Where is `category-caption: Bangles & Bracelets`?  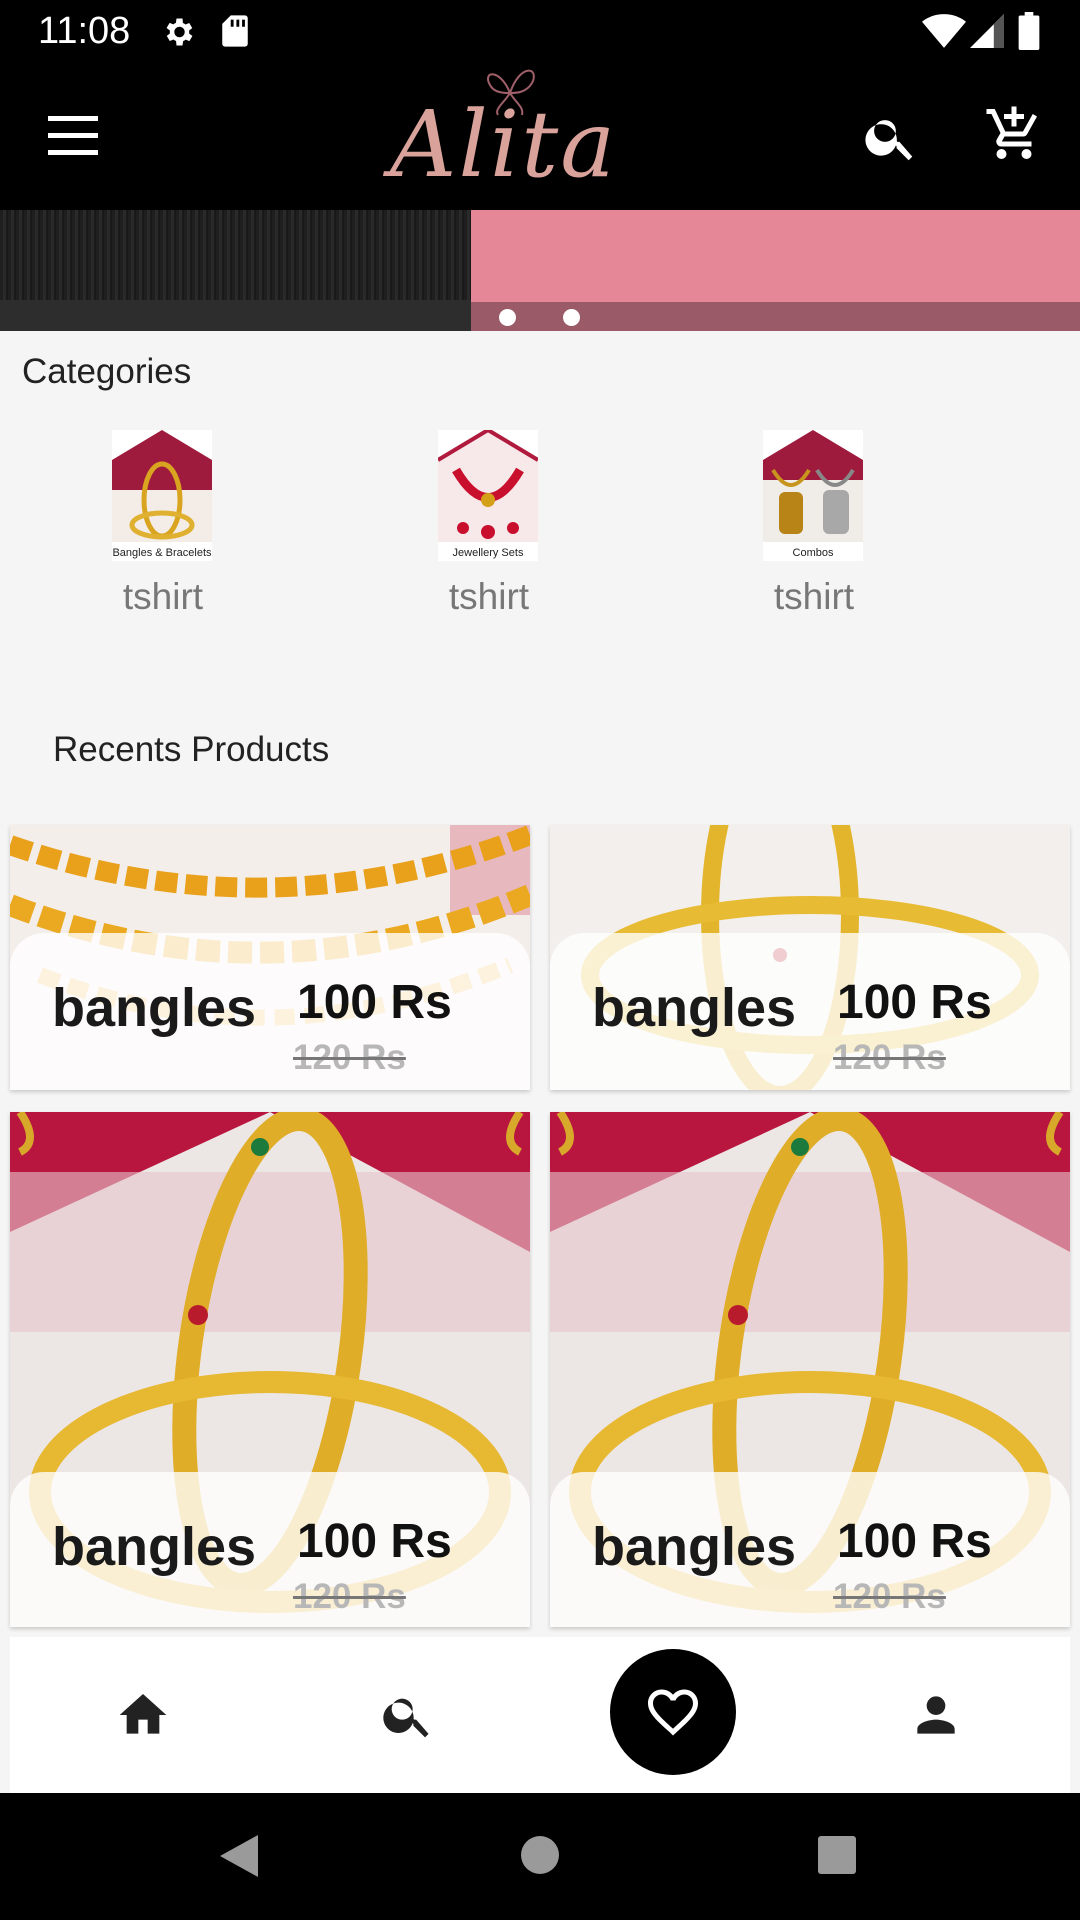
category-caption: Bangles & Bracelets is located at coordinates (162, 553).